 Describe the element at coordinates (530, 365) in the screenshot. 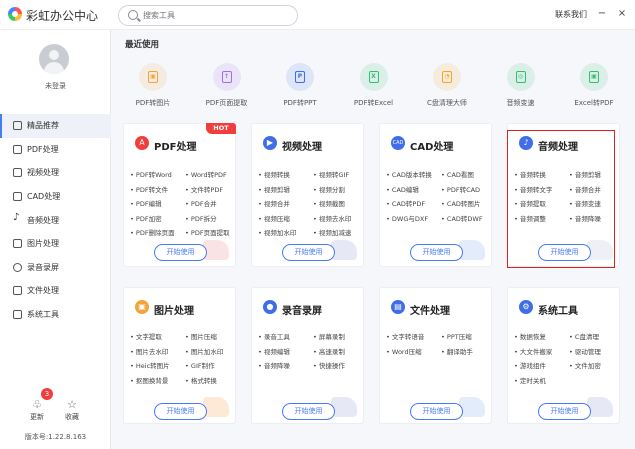

I see `feature-item: • 游戏组件` at that location.